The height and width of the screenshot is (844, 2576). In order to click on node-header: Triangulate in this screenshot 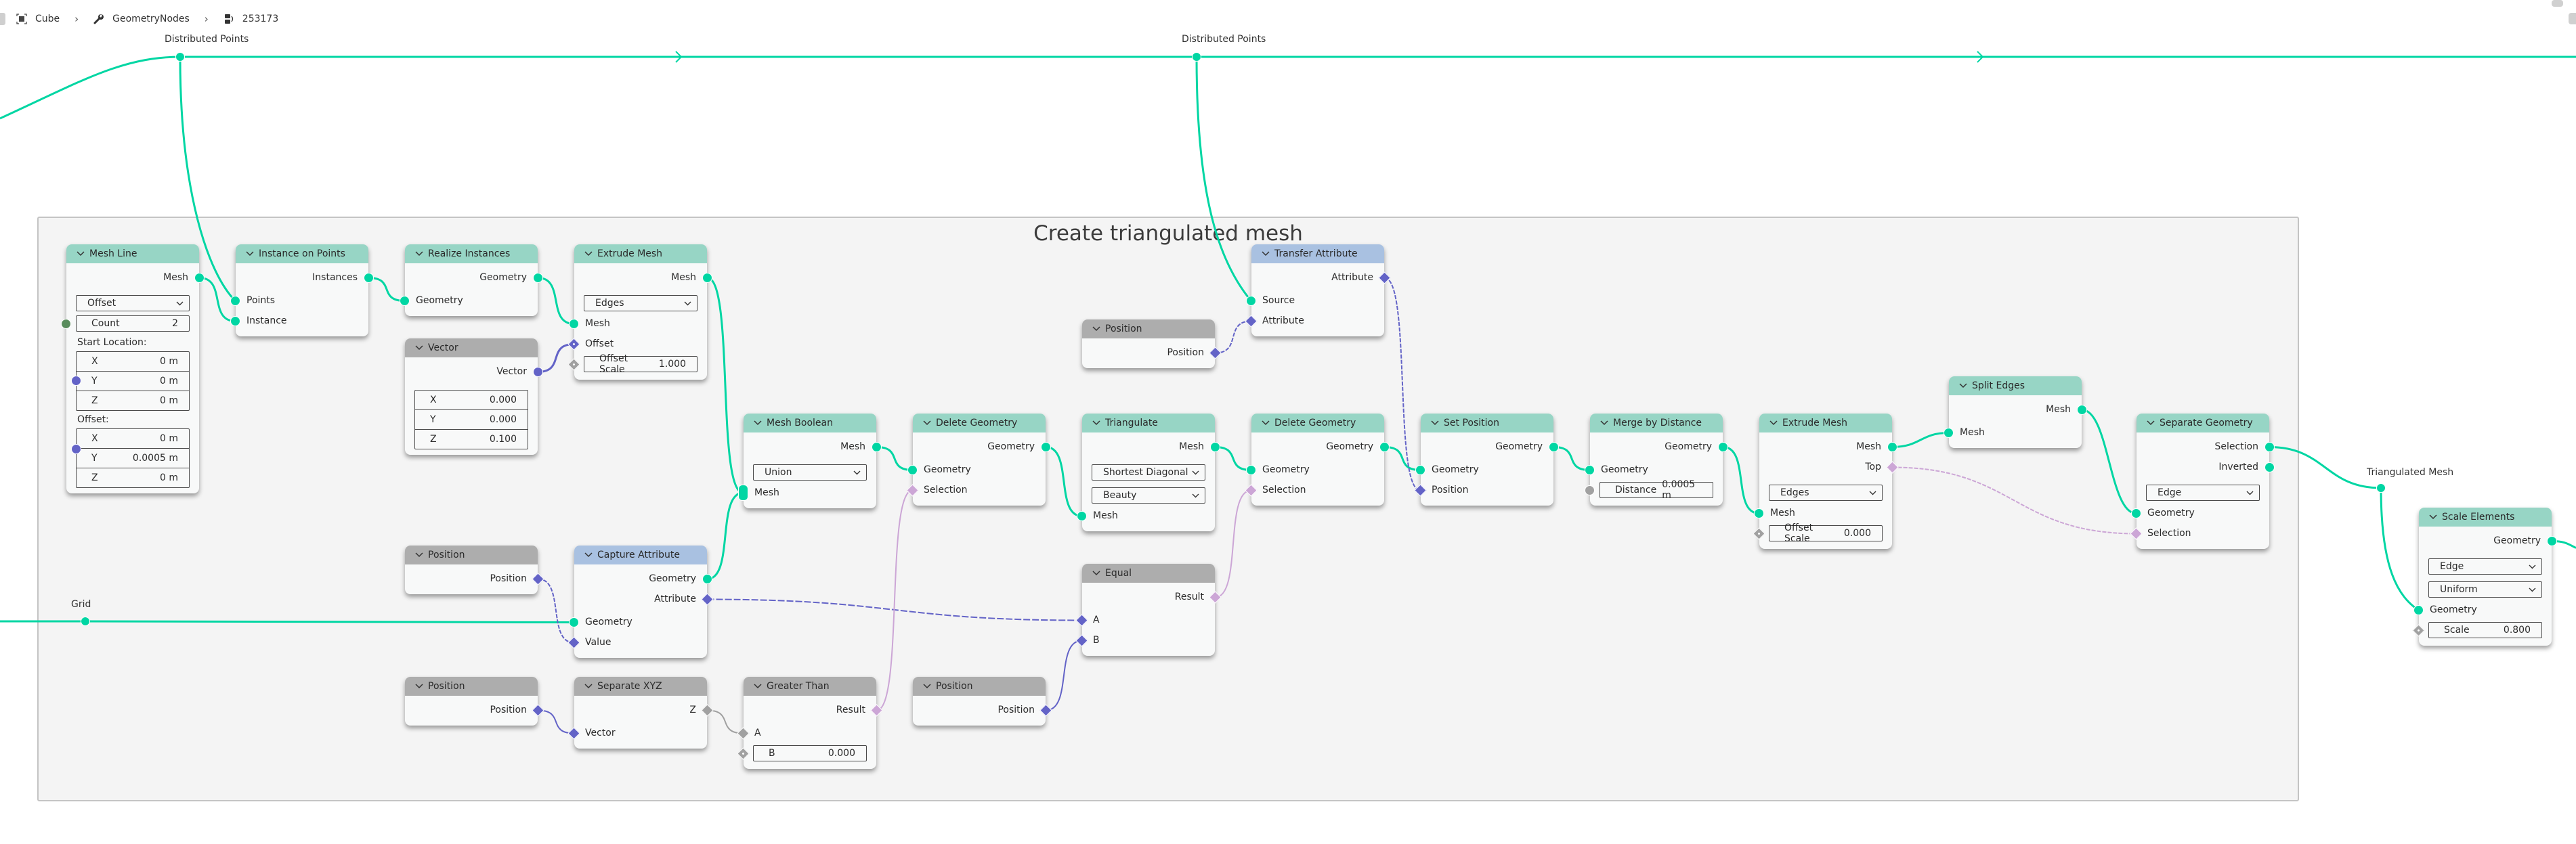, I will do `click(1148, 423)`.